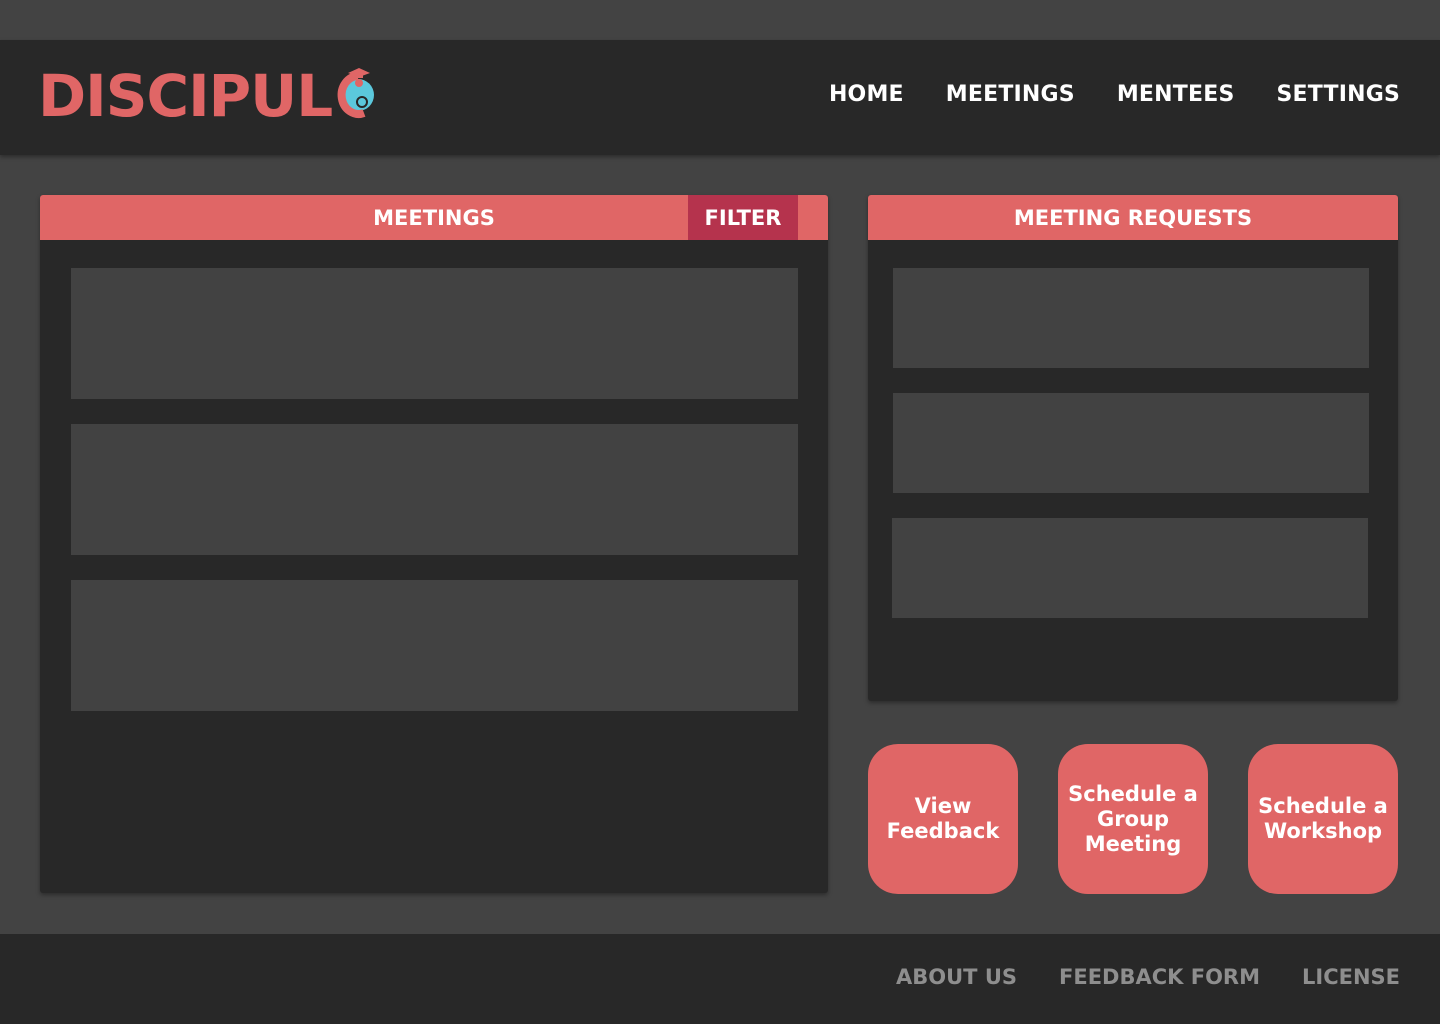  I want to click on footer-nav: ABOUT US FEEDBACK FORM LICENSE, so click(1148, 977).